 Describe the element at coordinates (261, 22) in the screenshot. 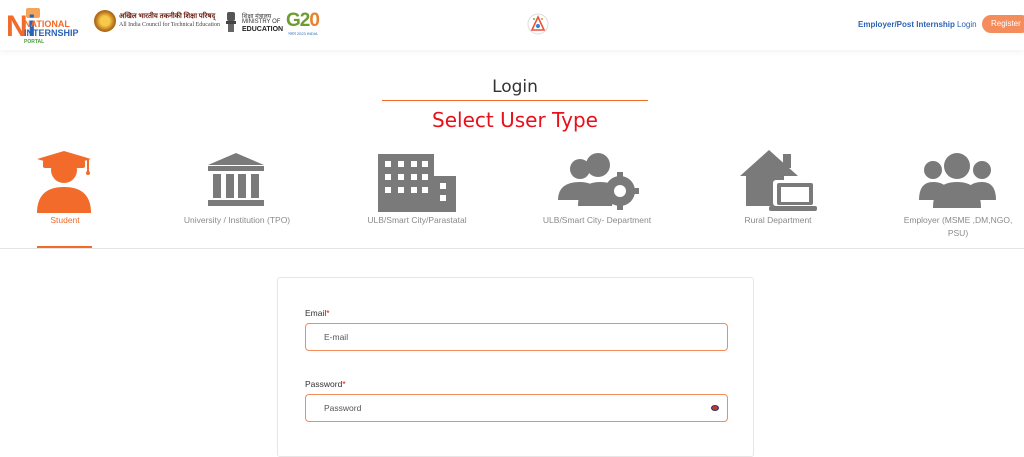

I see `moe-line1: MINISTRY OF` at that location.